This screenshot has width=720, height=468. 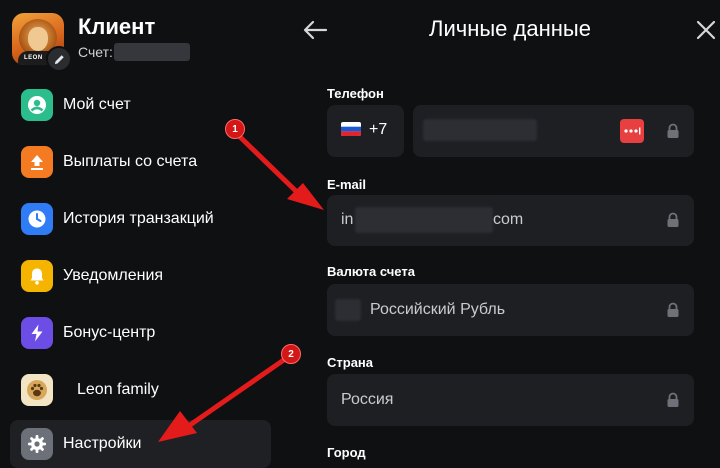 I want to click on annotation-marker-2: 2, so click(x=291, y=354).